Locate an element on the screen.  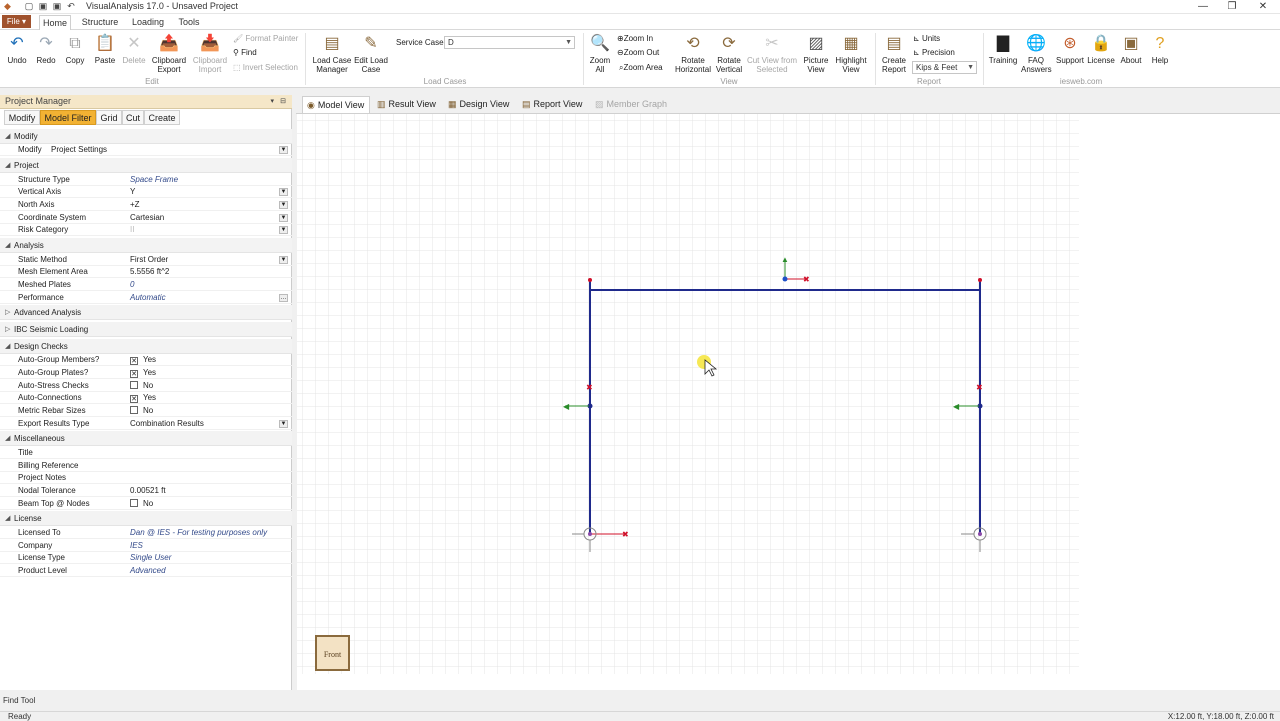
help-button: ? Help is located at coordinates (1160, 49).